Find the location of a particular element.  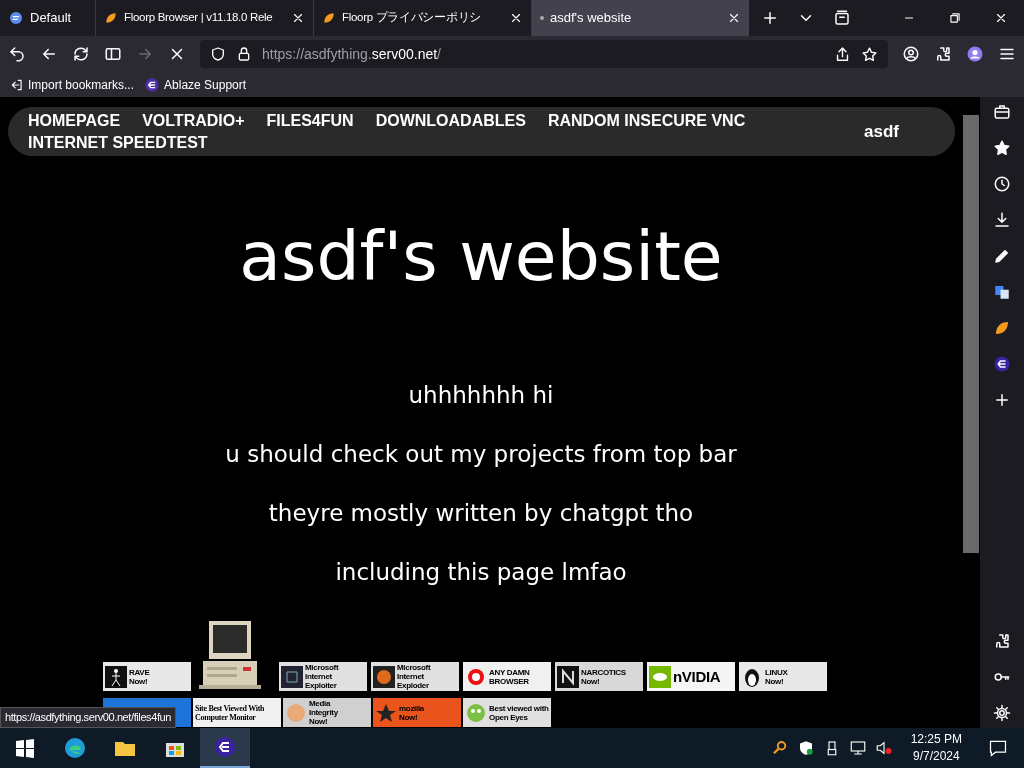

nav-link: VOLTRADIO+ is located at coordinates (193, 120).